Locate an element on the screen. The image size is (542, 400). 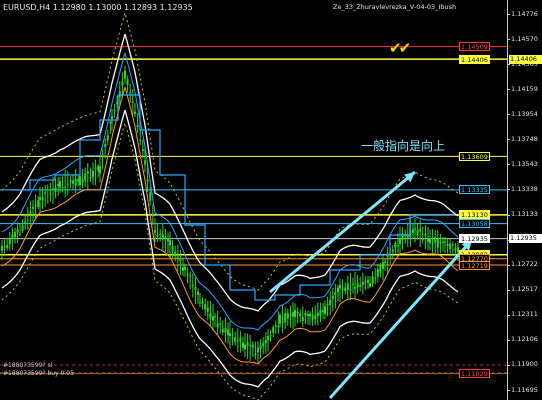
template-name: Ze_33_Zhuravlevrezka_V-04-03_Ibush is located at coordinates (395, 7).